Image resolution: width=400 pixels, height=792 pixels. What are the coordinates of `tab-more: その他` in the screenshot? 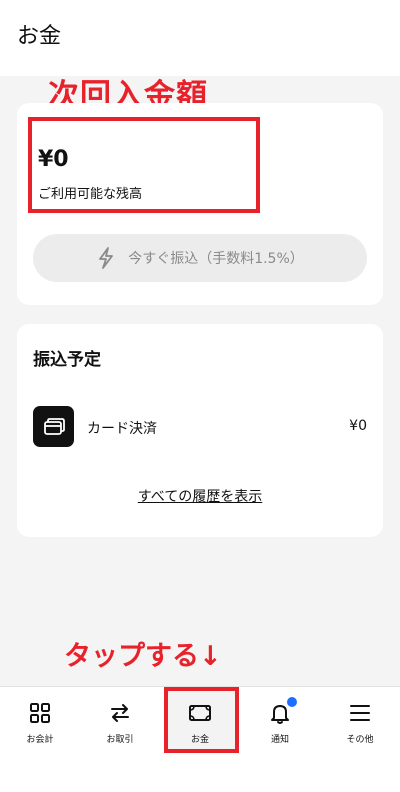 It's located at (360, 719).